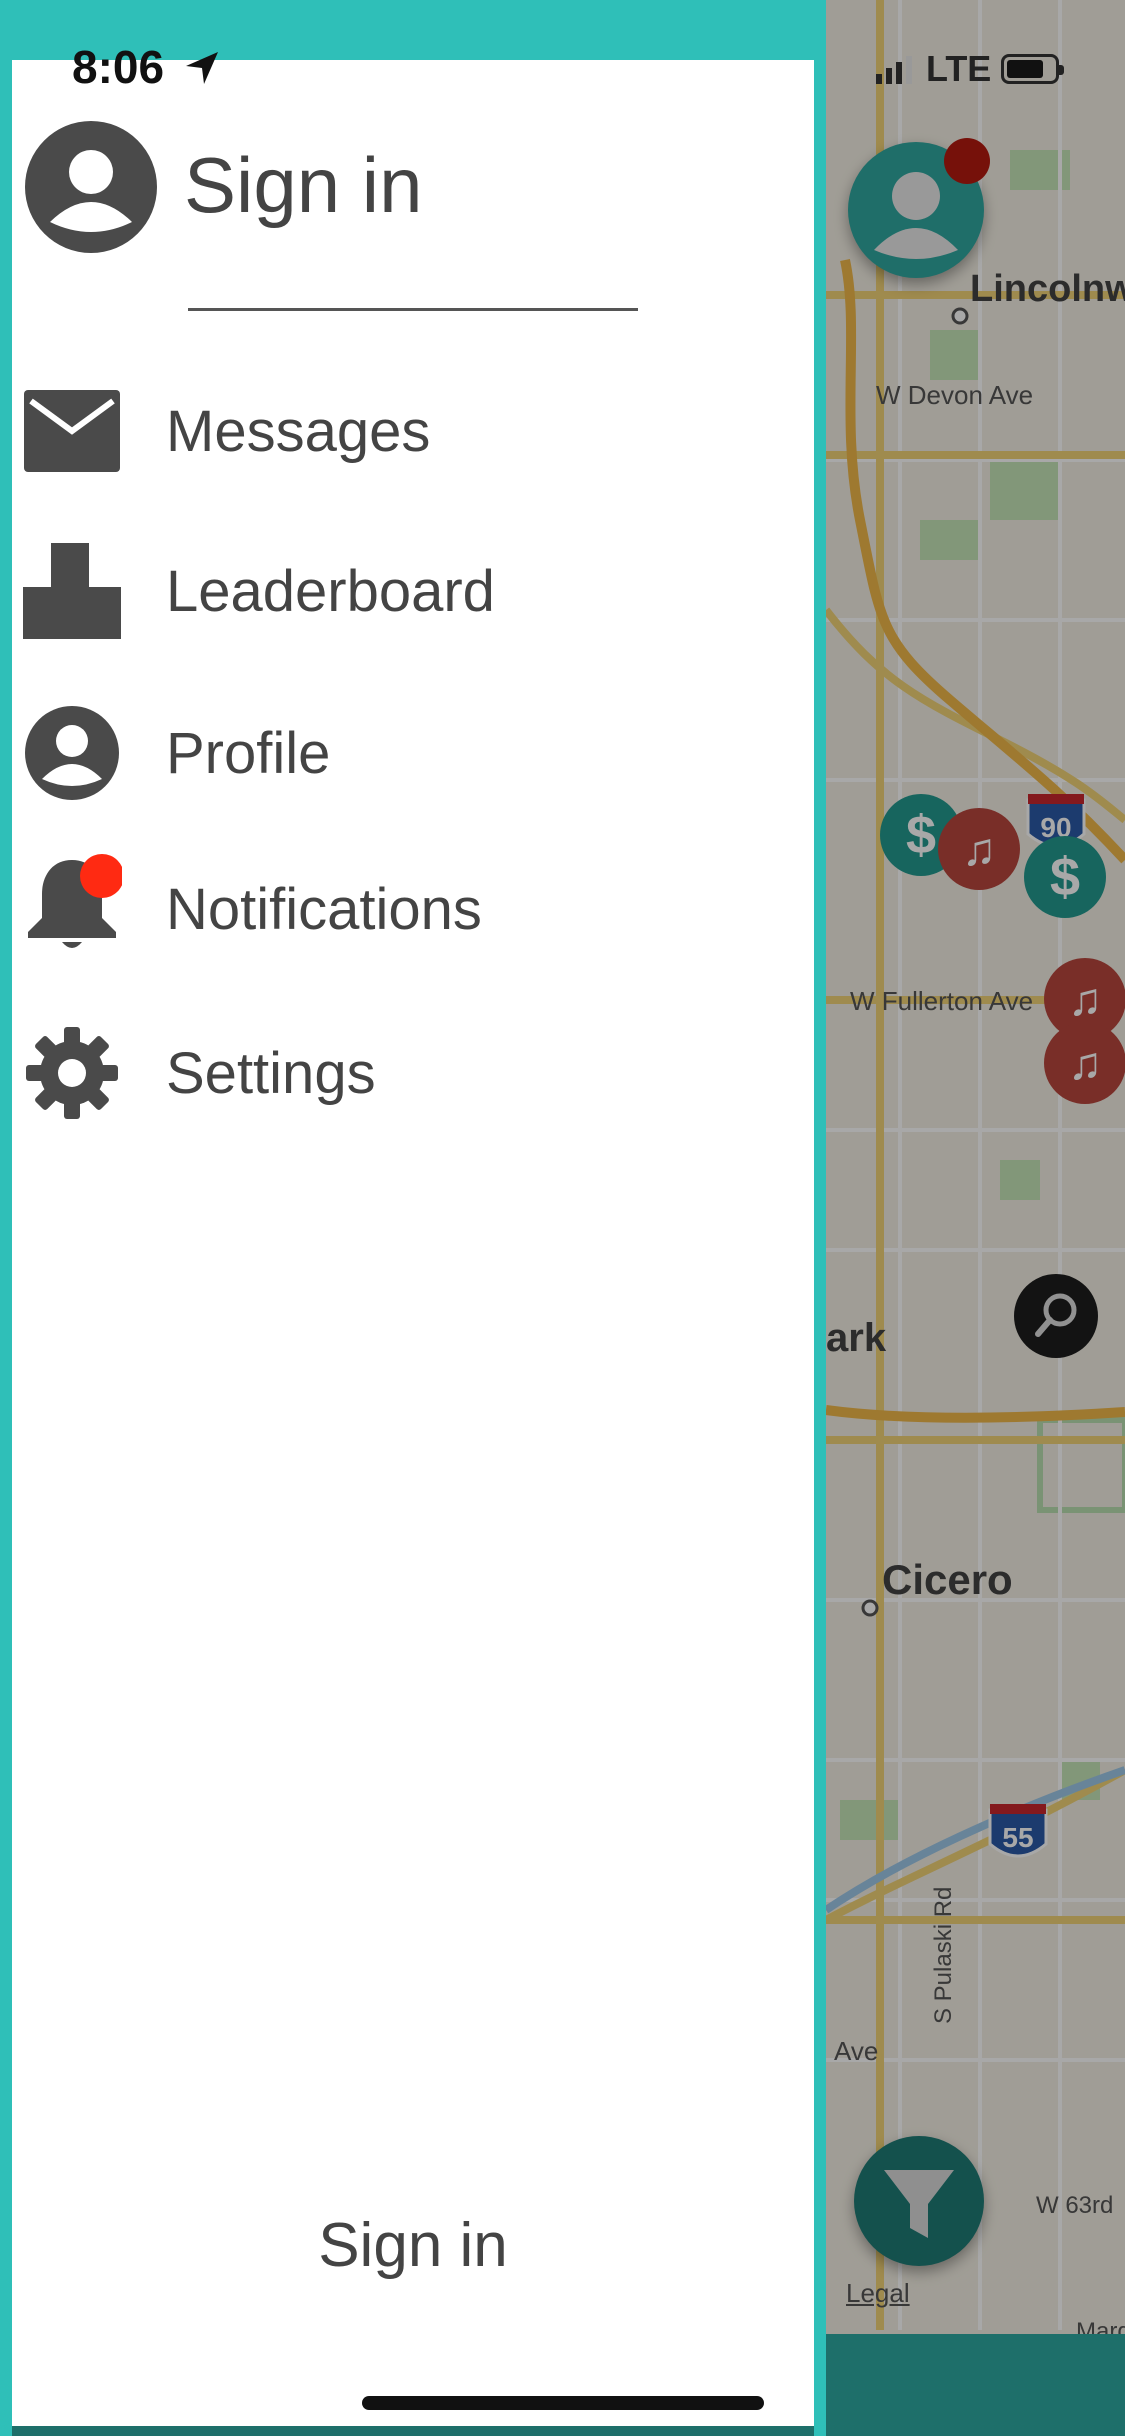  I want to click on status-indicators: LTE, so click(970, 69).